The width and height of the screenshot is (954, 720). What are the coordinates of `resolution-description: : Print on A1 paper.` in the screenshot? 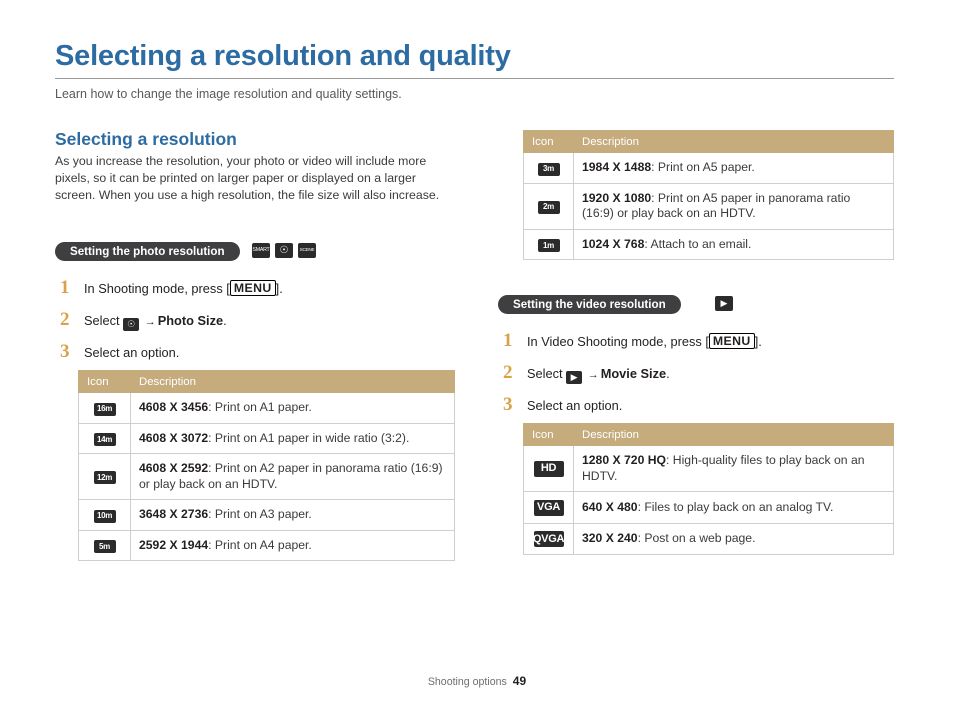 It's located at (260, 407).